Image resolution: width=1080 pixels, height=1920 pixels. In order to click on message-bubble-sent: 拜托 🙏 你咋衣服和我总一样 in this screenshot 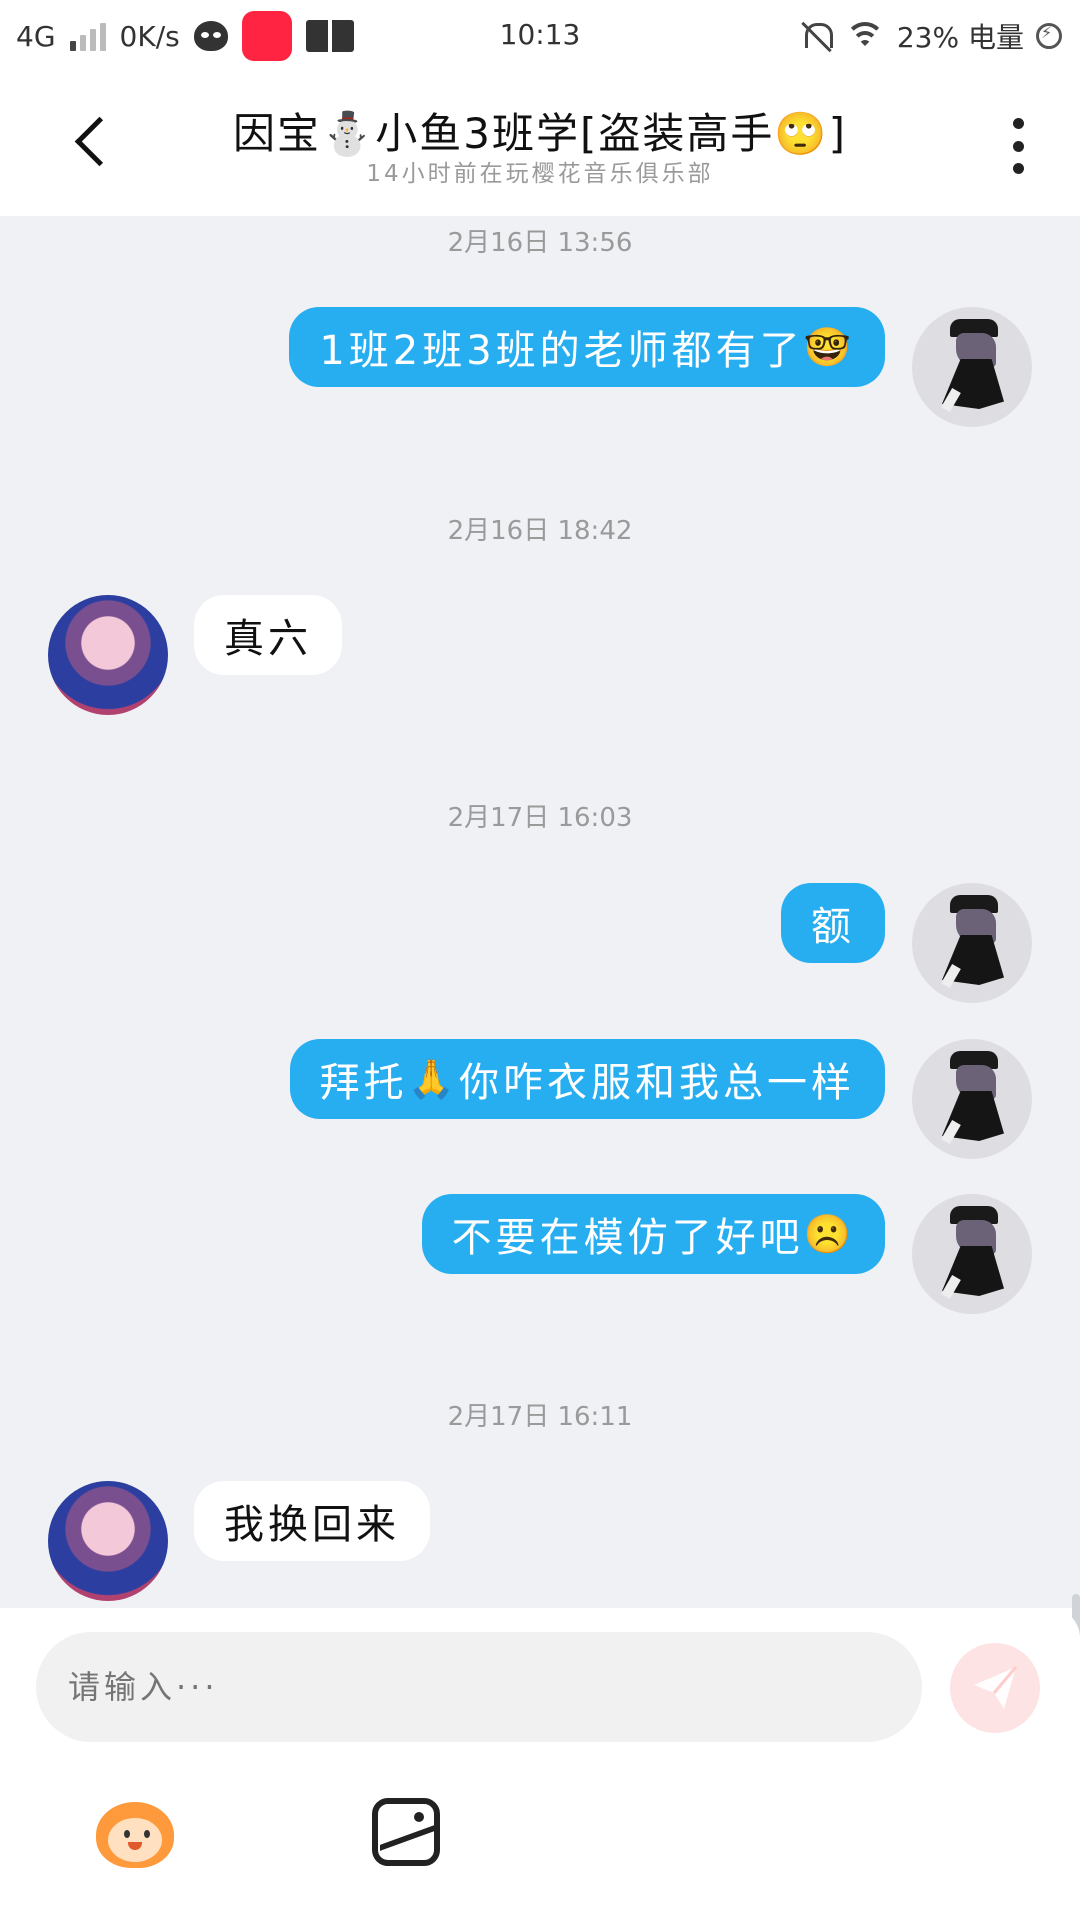, I will do `click(587, 1079)`.